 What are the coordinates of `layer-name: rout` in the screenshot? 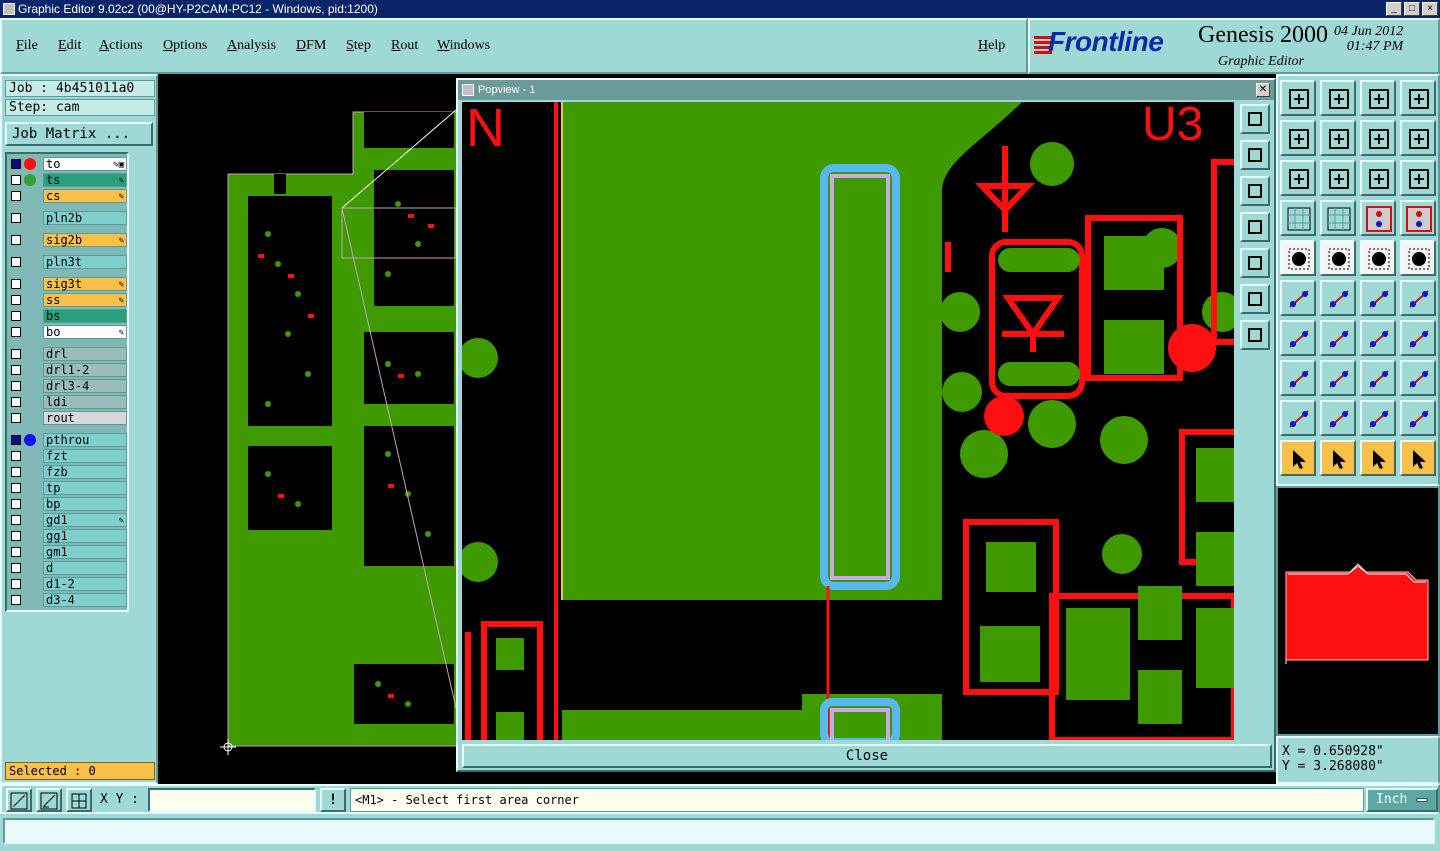 It's located at (85, 418).